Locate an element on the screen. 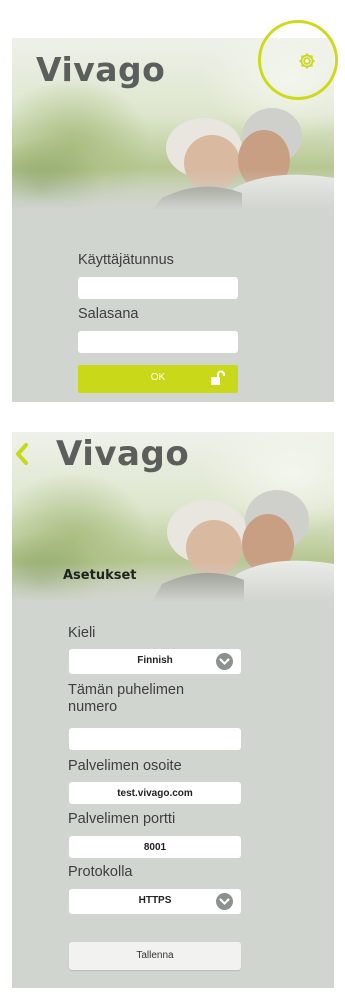 The width and height of the screenshot is (345, 994). protocol-label: Protokolla is located at coordinates (100, 872).